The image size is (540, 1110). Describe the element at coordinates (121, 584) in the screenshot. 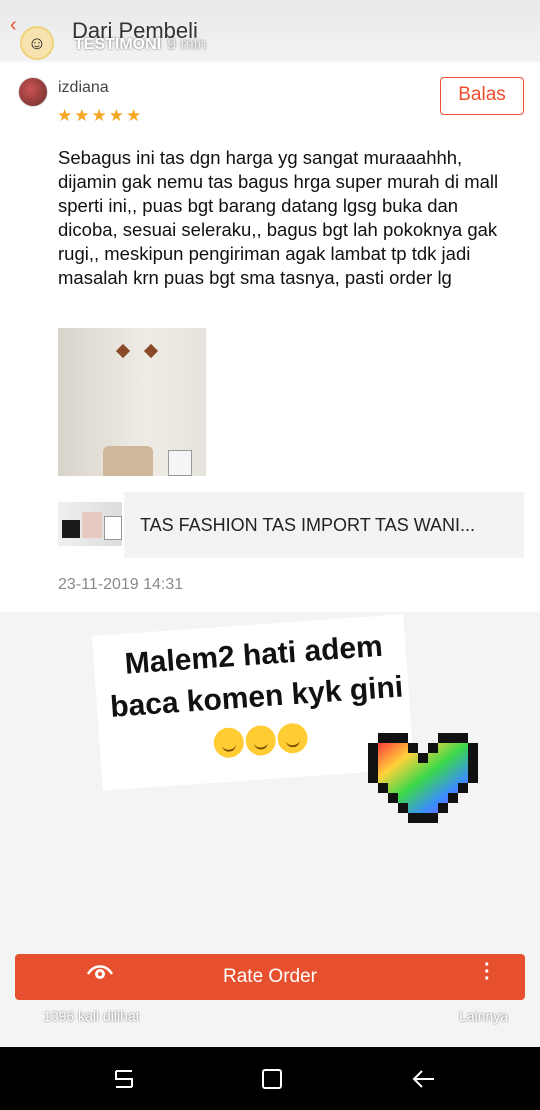

I see `review-date: 23-11-2019 14:31` at that location.